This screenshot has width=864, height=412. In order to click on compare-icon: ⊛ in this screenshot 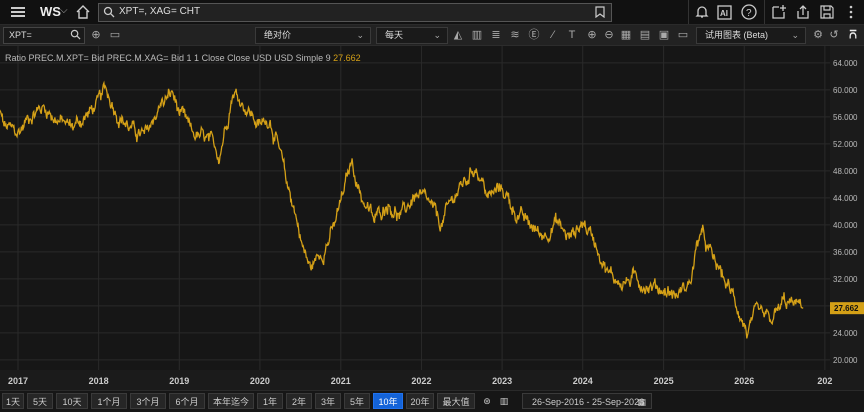, I will do `click(487, 401)`.